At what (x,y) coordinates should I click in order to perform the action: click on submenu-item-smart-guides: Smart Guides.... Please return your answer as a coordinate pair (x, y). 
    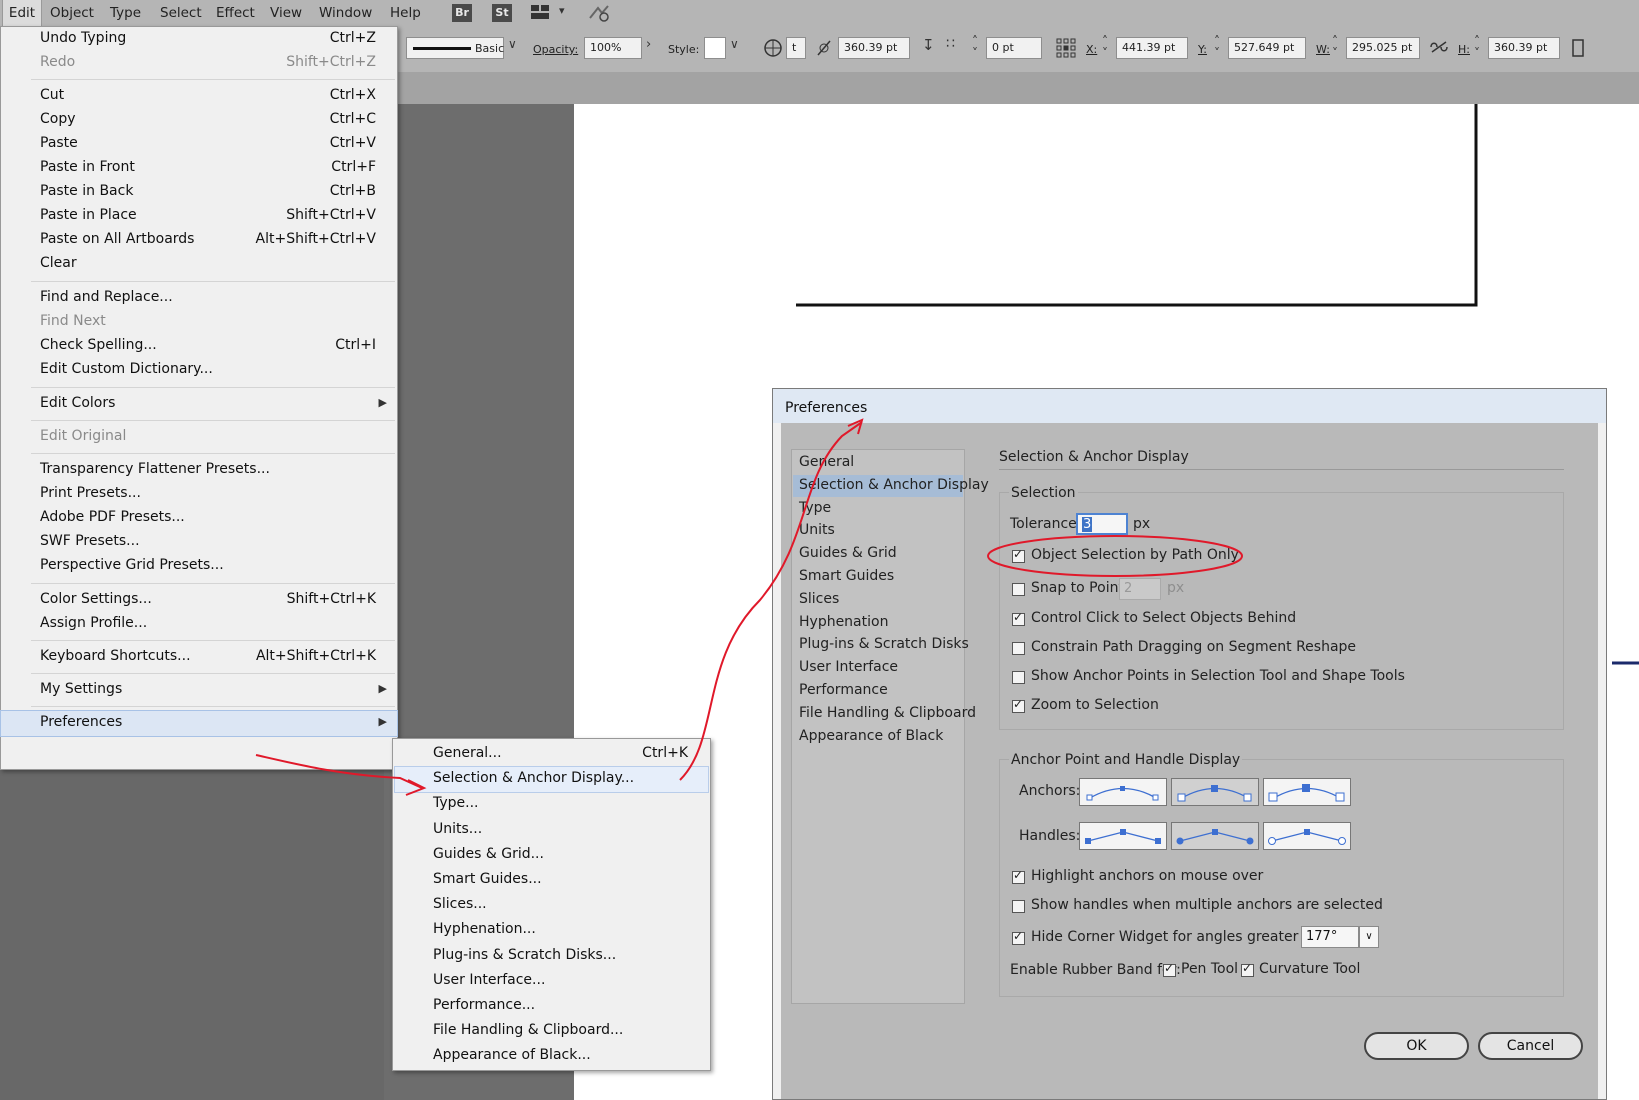
    Looking at the image, I should click on (551, 880).